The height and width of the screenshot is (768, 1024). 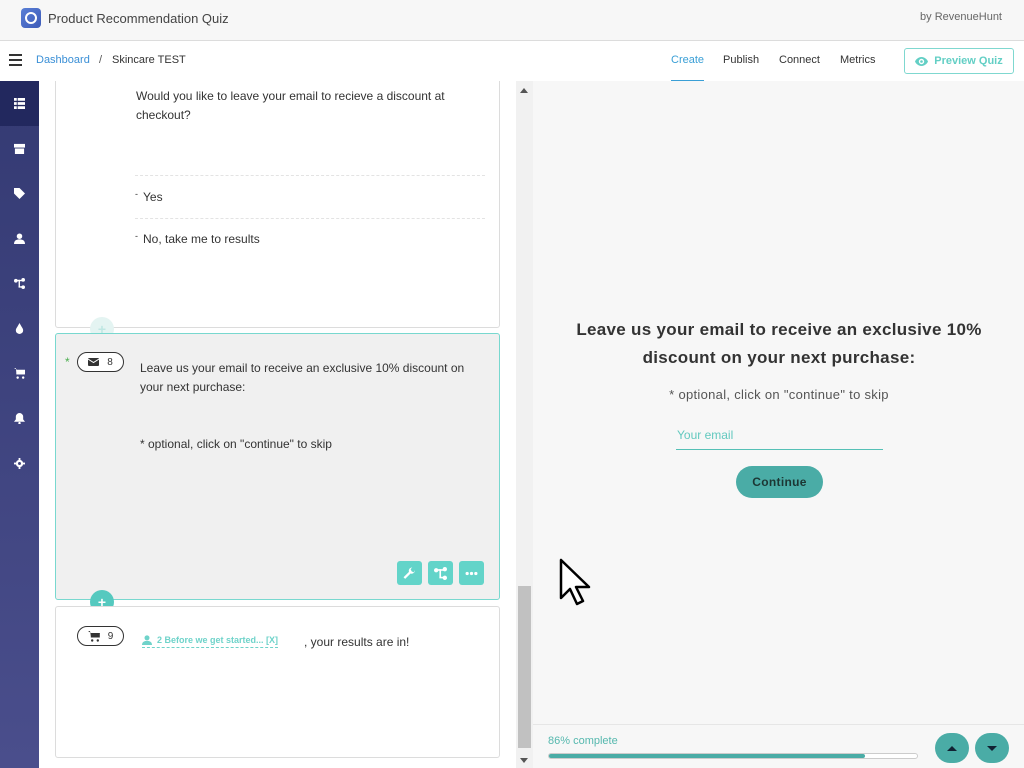 What do you see at coordinates (110, 362) in the screenshot?
I see `question-number: 8` at bounding box center [110, 362].